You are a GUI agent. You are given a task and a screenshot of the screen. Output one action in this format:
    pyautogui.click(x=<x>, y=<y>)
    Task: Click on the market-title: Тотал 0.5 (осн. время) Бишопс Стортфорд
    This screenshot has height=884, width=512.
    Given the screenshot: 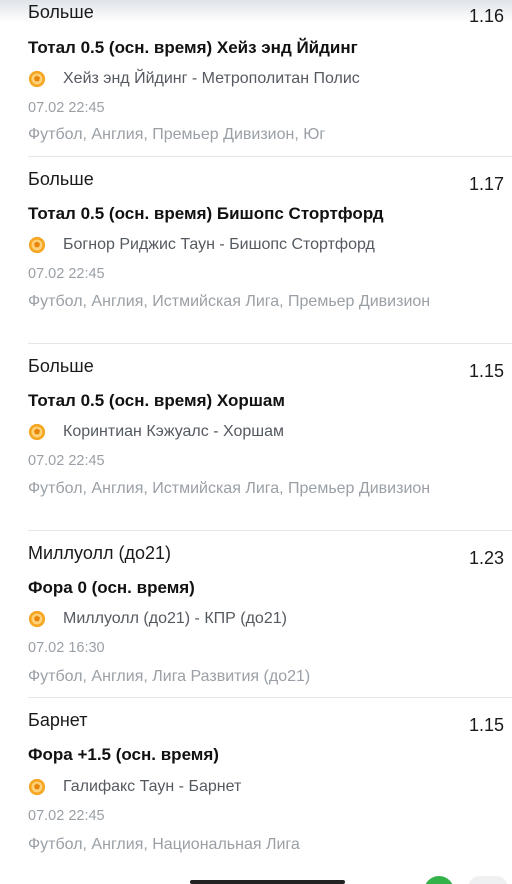 What is the action you would take?
    pyautogui.click(x=206, y=213)
    